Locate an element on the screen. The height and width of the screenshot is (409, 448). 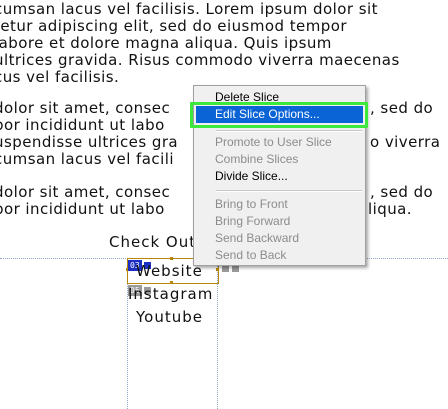
menu-item-send-backward: Send Backward is located at coordinates (279, 238).